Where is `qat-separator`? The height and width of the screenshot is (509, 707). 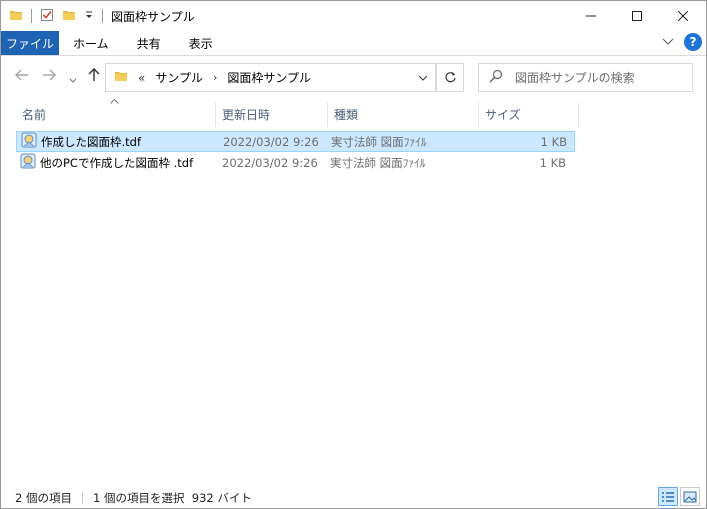 qat-separator is located at coordinates (31, 16).